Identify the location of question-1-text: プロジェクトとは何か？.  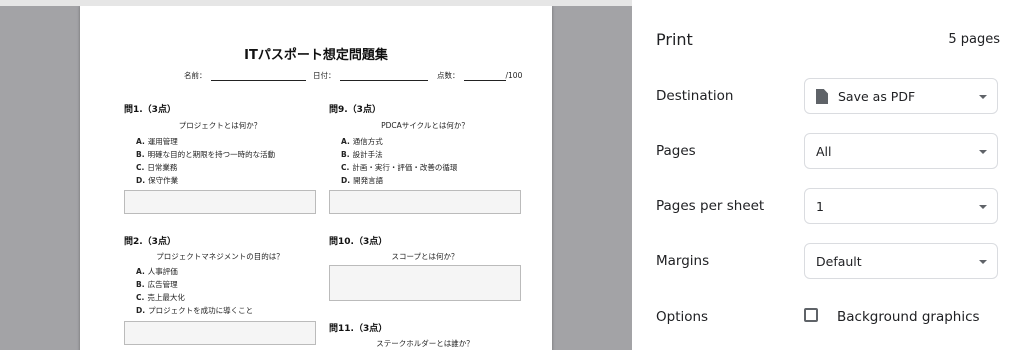
(220, 125).